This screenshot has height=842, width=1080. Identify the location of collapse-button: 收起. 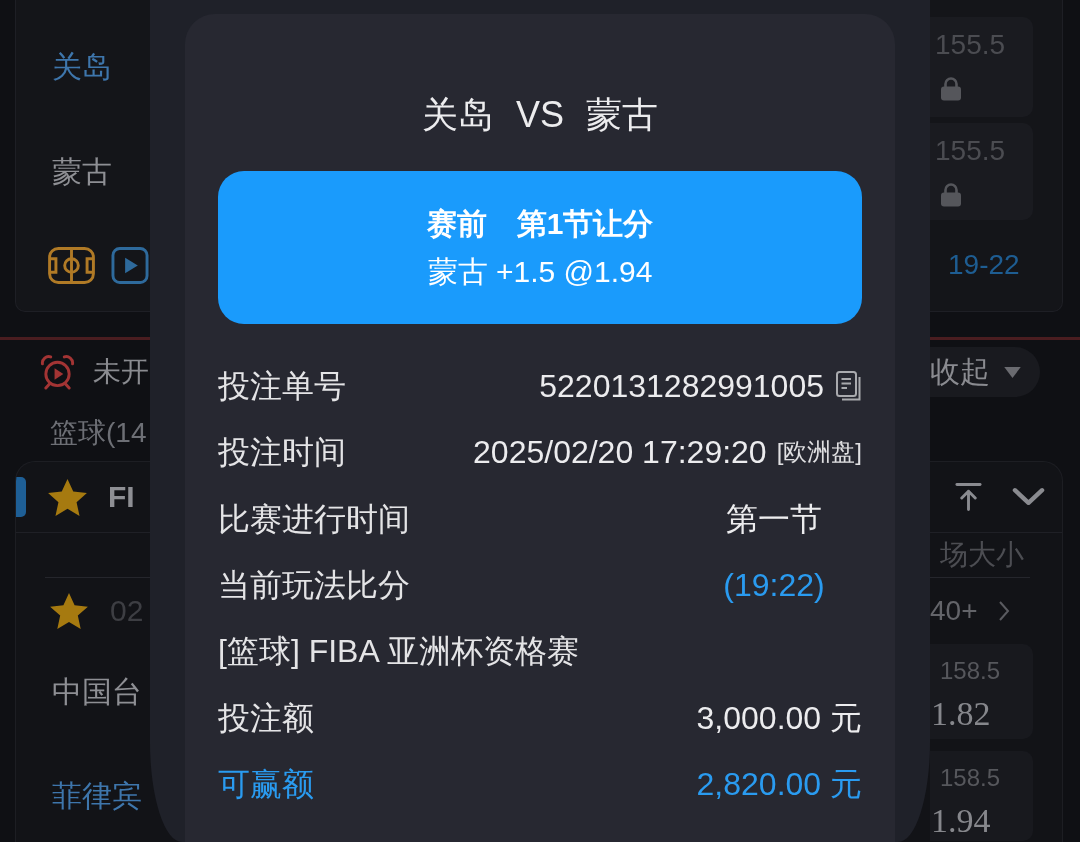
(985, 372).